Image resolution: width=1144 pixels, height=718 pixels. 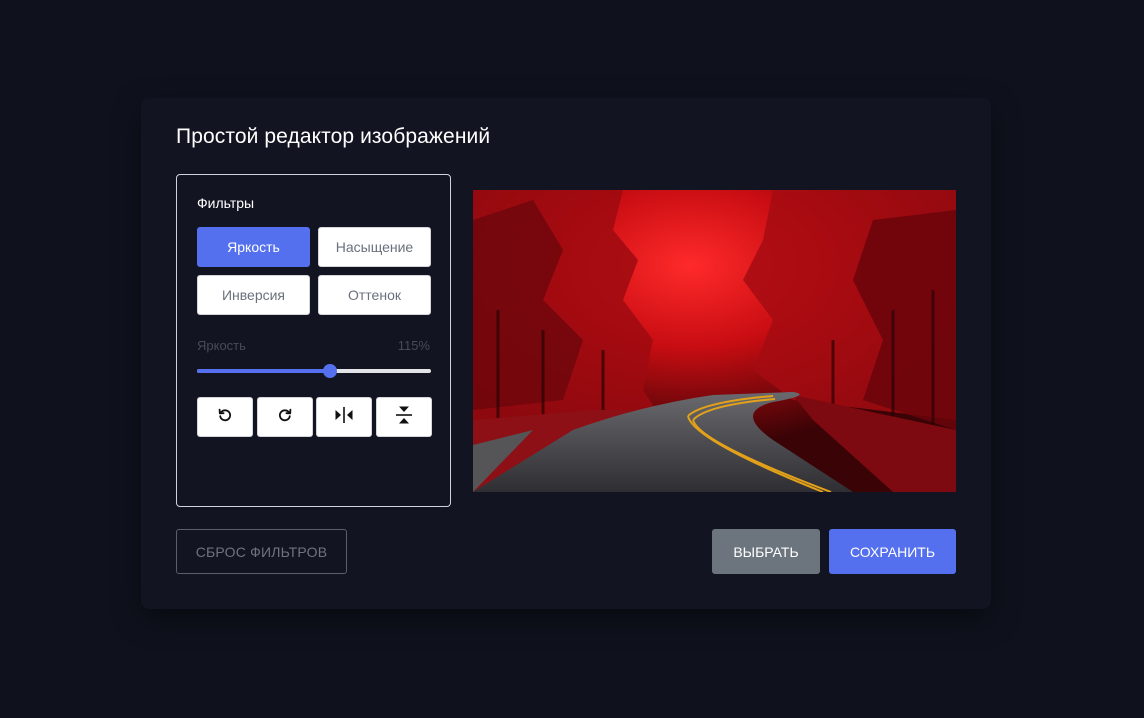 I want to click on save-image-button: СОХРАНИТЬ, so click(x=892, y=551).